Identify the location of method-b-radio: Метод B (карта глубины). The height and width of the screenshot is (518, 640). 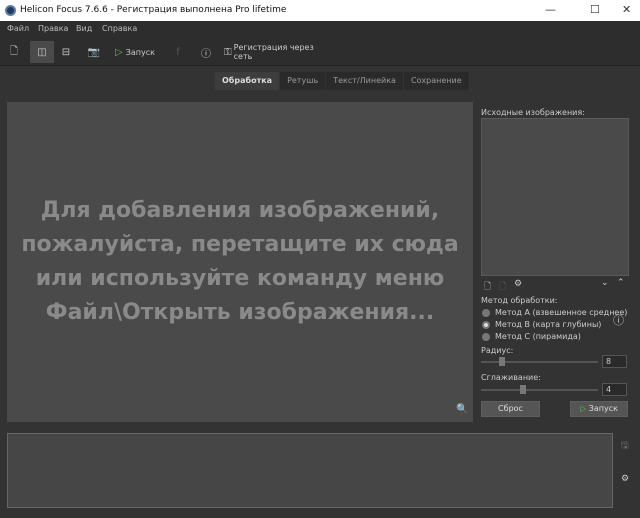
(541, 324).